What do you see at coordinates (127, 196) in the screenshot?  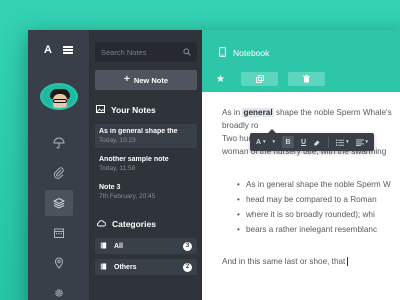 I see `note-date: 7th February, 20:45` at bounding box center [127, 196].